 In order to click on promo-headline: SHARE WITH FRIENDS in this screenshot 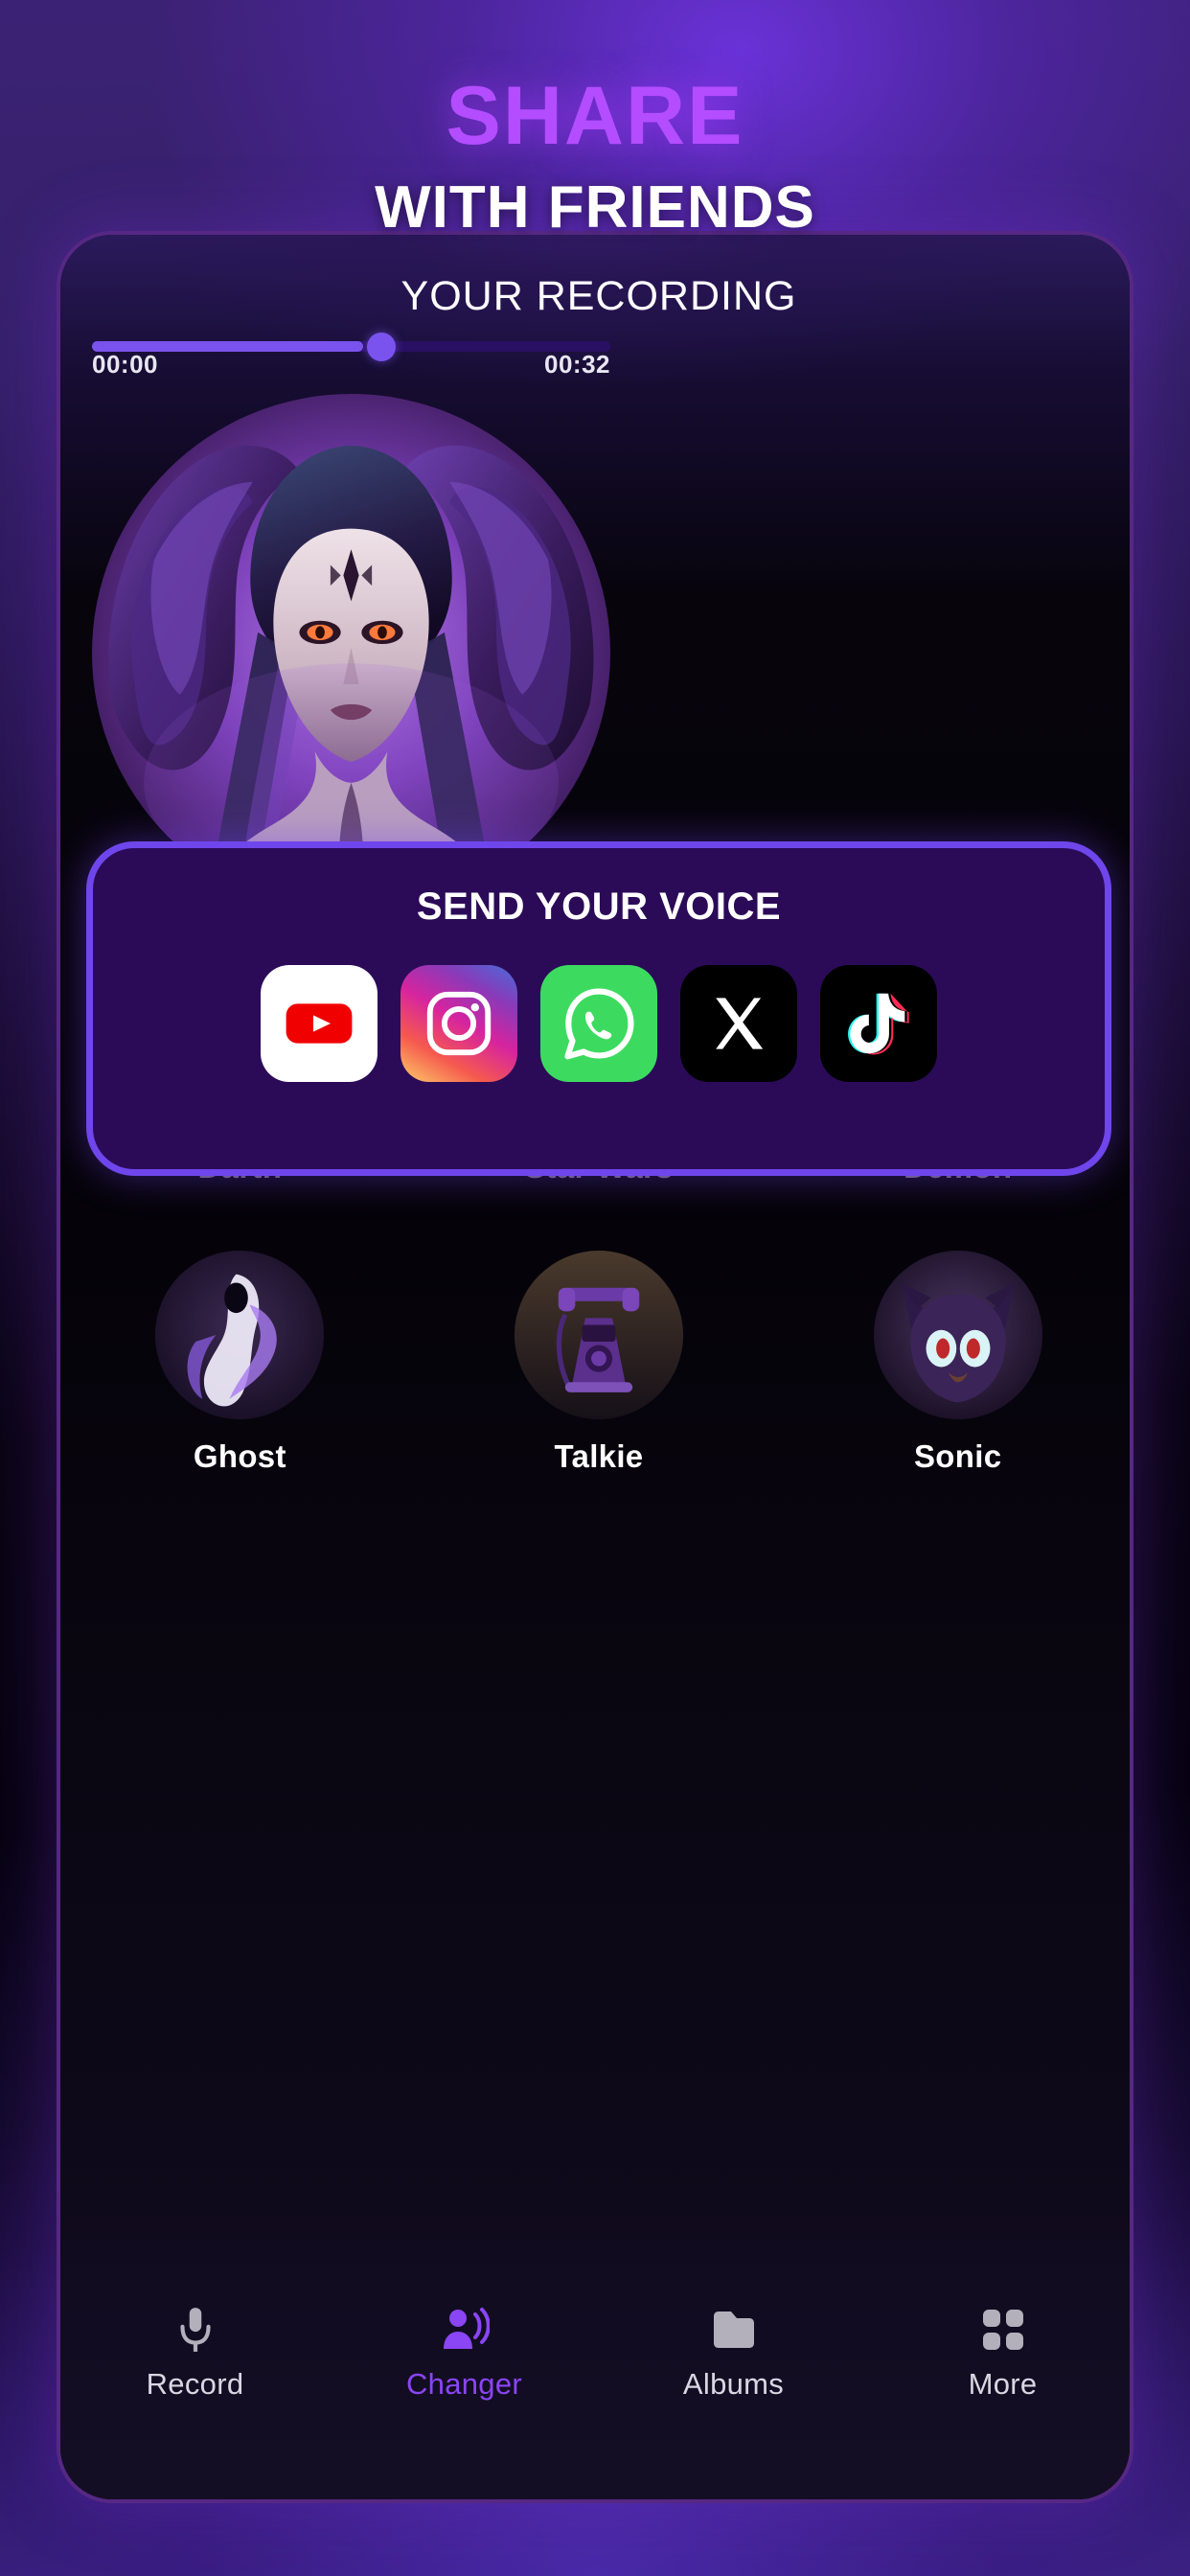, I will do `click(595, 156)`.